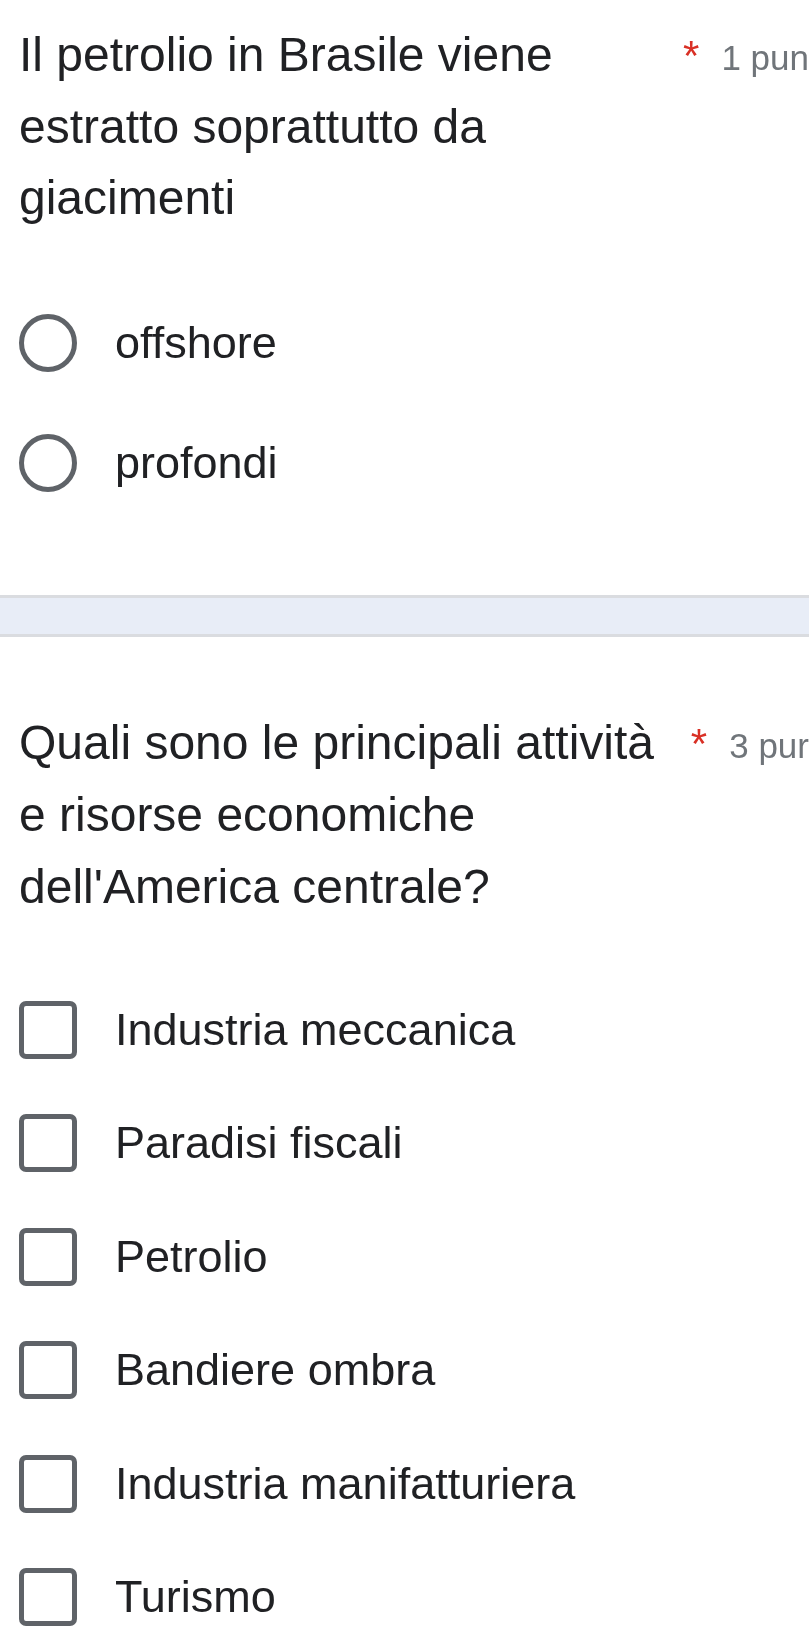  What do you see at coordinates (196, 462) in the screenshot?
I see `option-label: profondi` at bounding box center [196, 462].